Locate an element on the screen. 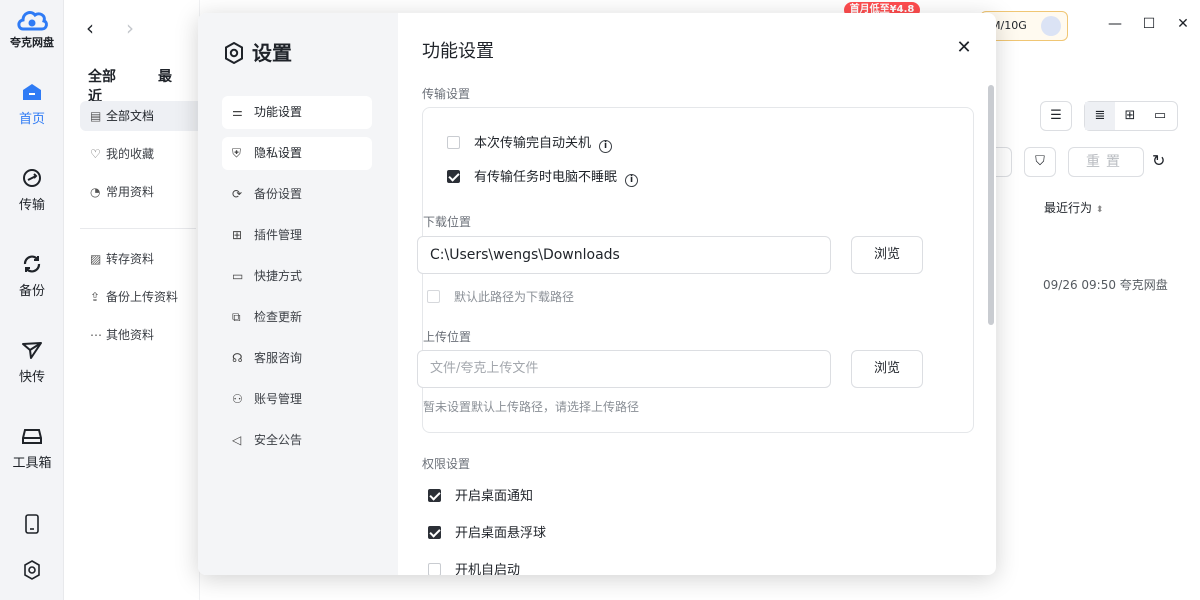  auto-shutdown-checkbox is located at coordinates (453, 142).